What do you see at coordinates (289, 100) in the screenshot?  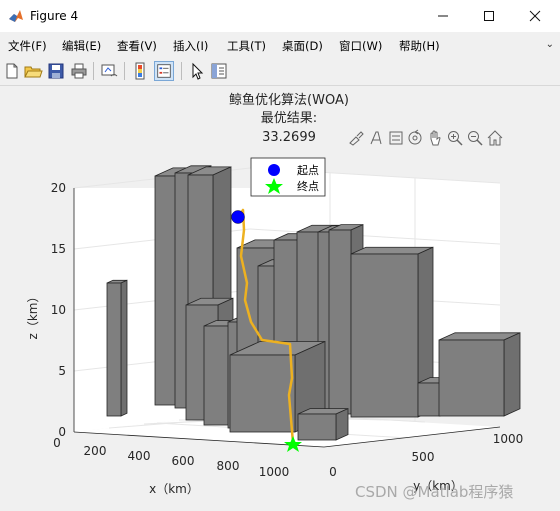 I see `chart-title-line-1: 鲸鱼优化算法(WOA)` at bounding box center [289, 100].